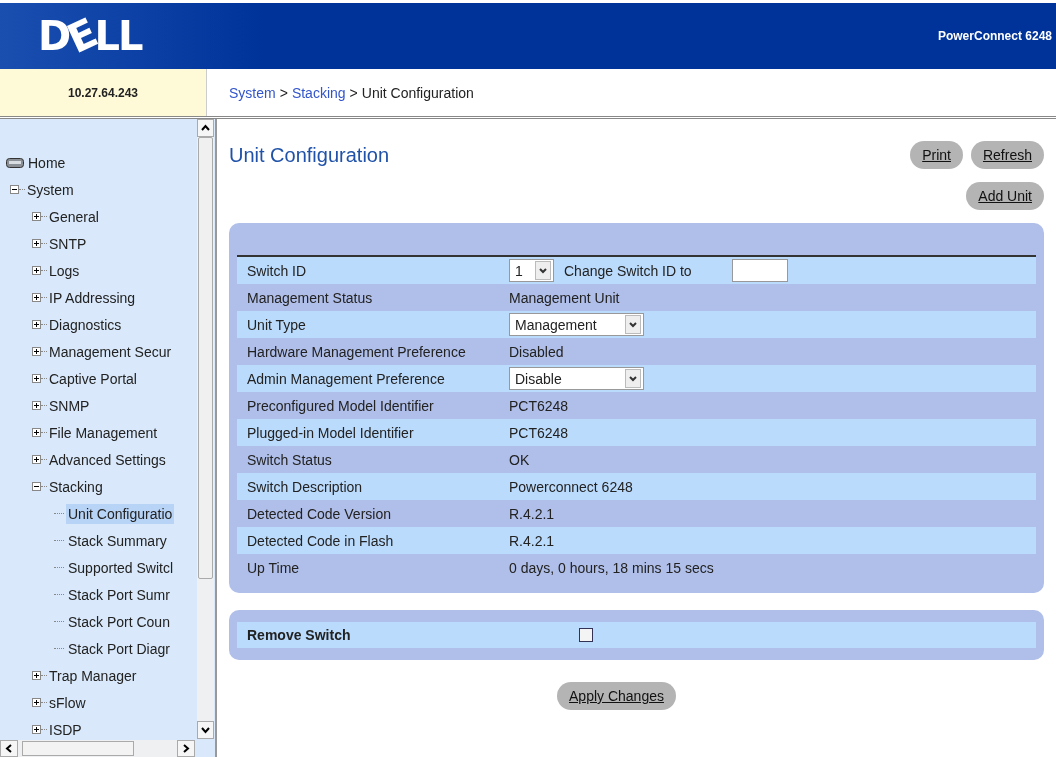  Describe the element at coordinates (1007, 155) in the screenshot. I see `toolbar-button: Refresh` at that location.